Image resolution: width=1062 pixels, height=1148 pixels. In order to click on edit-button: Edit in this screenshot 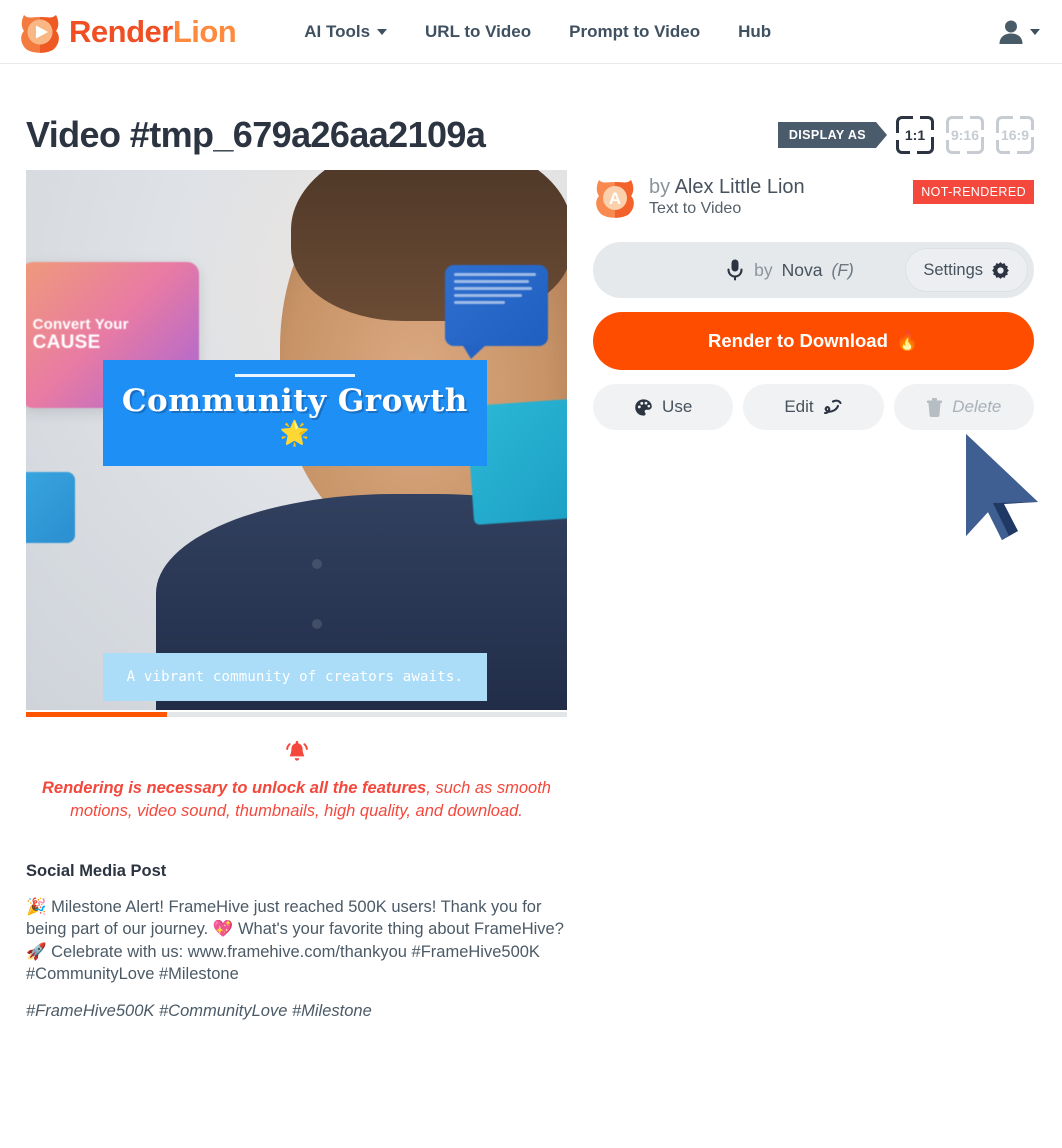, I will do `click(813, 407)`.